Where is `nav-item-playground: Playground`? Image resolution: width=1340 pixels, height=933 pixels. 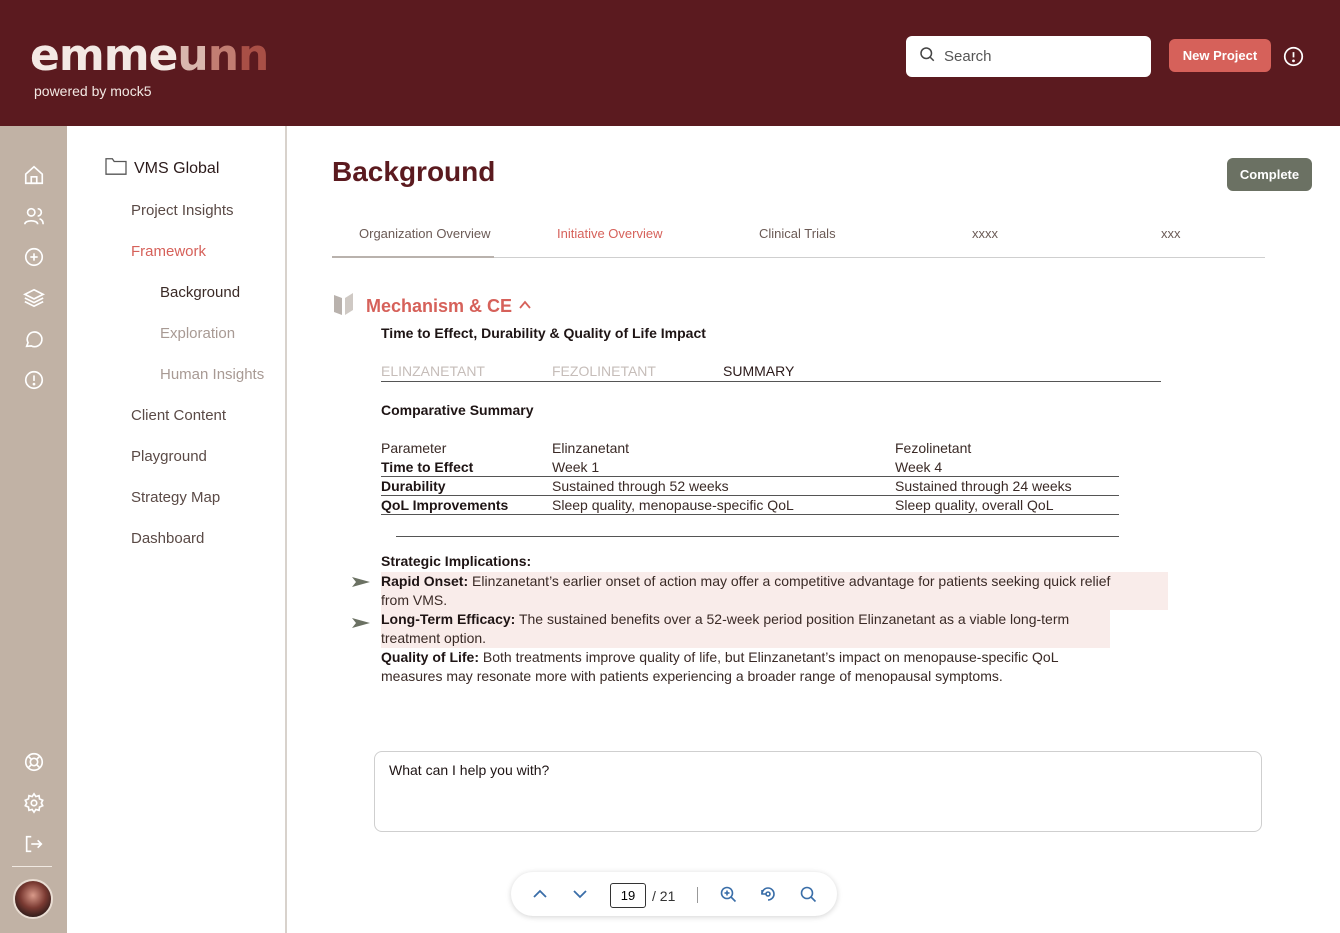
nav-item-playground: Playground is located at coordinates (169, 456).